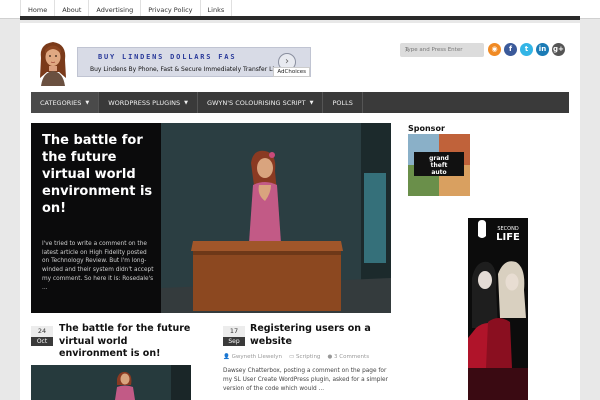  What do you see at coordinates (498, 309) in the screenshot?
I see `second-life-ad: SECOND LIFE` at bounding box center [498, 309].